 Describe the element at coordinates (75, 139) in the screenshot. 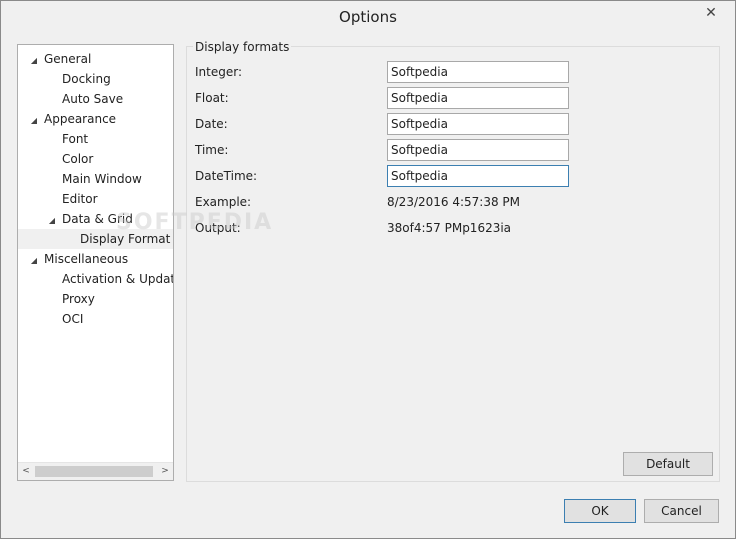

I see `tree-item-label: Font` at that location.